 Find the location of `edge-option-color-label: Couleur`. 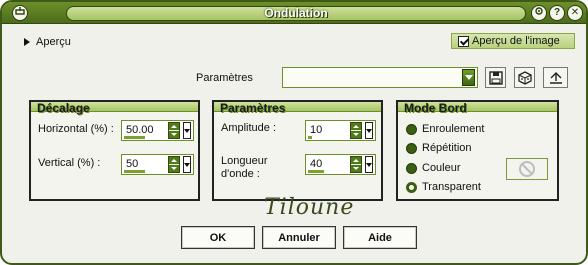

edge-option-color-label: Couleur is located at coordinates (441, 168).